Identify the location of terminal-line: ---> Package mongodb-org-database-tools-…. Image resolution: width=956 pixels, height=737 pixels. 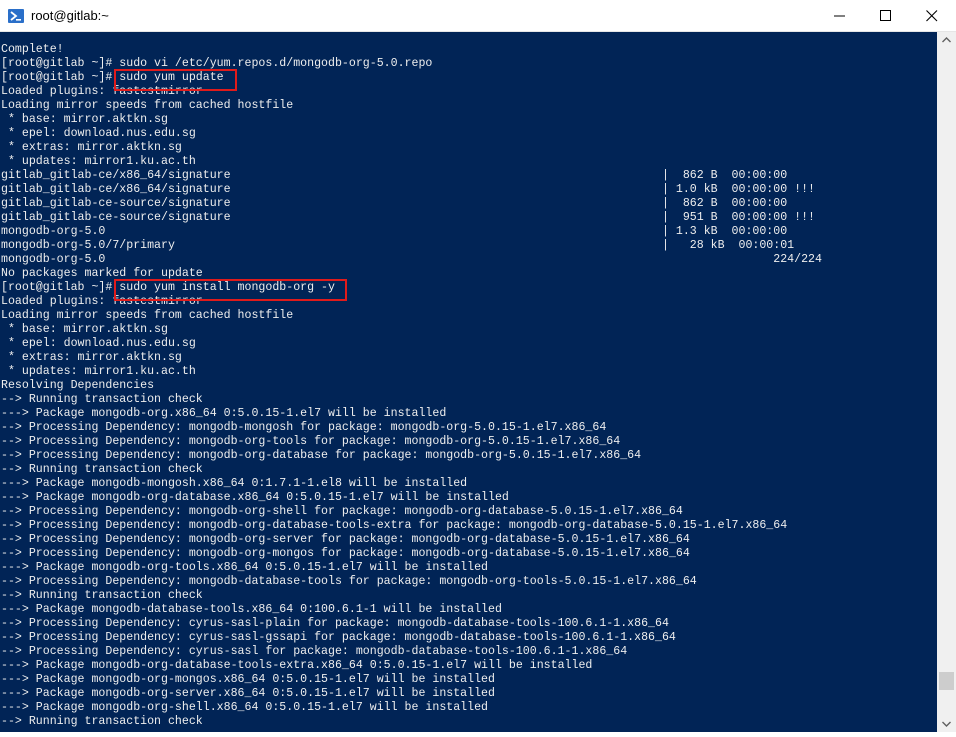
(297, 665).